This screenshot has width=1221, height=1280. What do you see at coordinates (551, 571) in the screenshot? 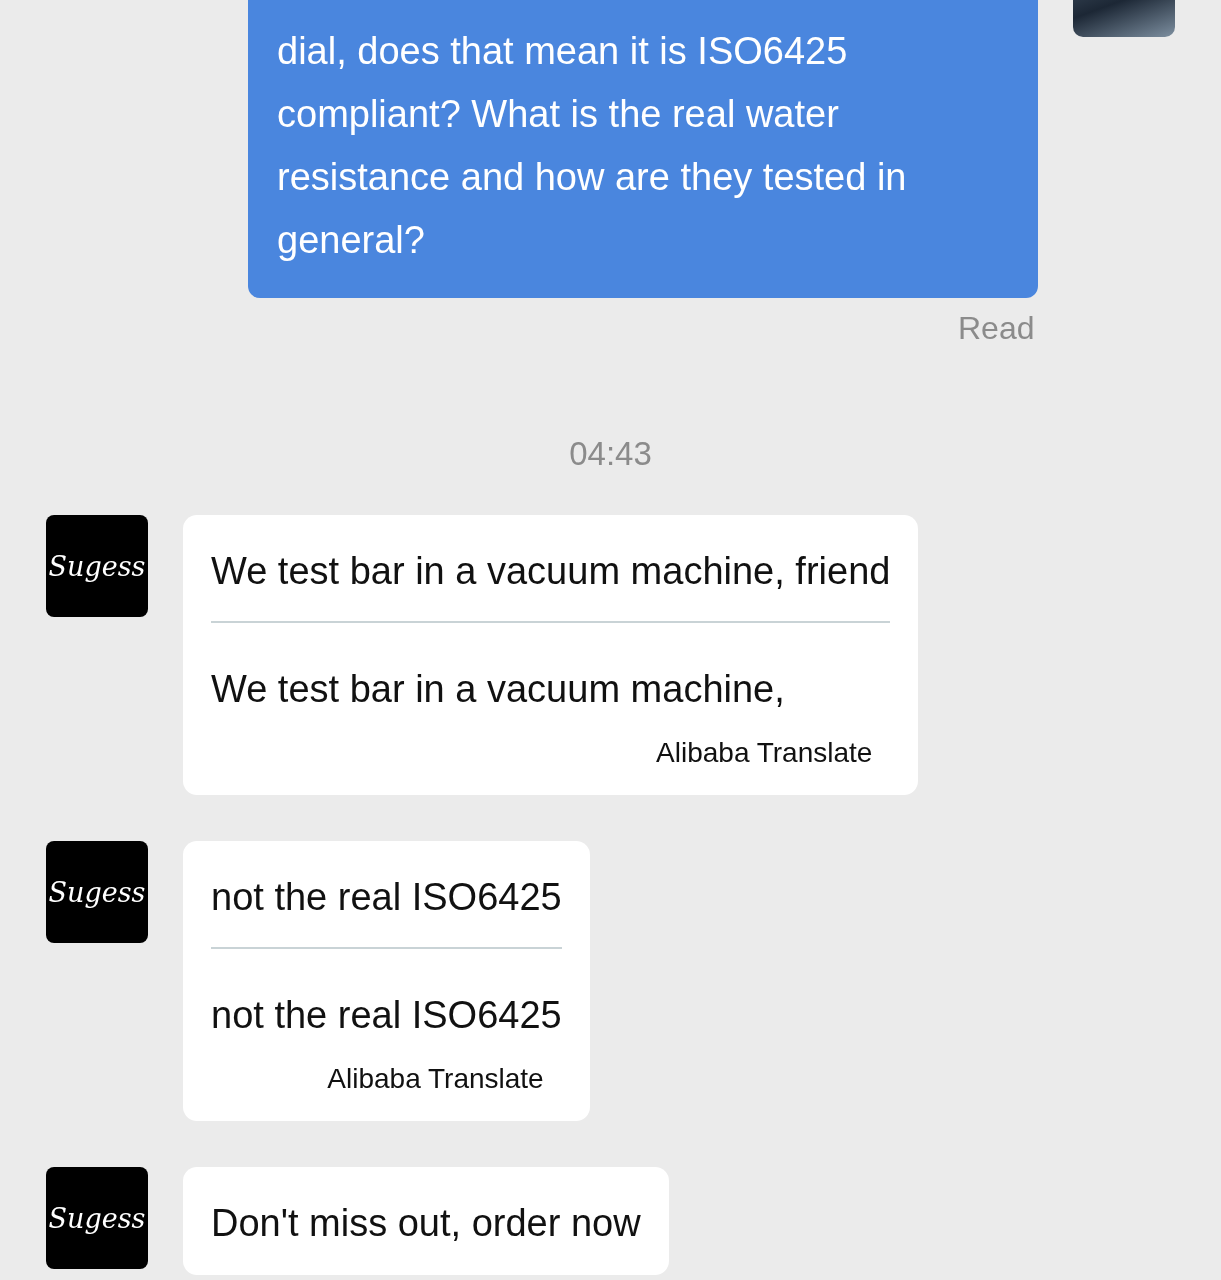
I see `message-text: We test bar in a vacuum machine, friend` at bounding box center [551, 571].